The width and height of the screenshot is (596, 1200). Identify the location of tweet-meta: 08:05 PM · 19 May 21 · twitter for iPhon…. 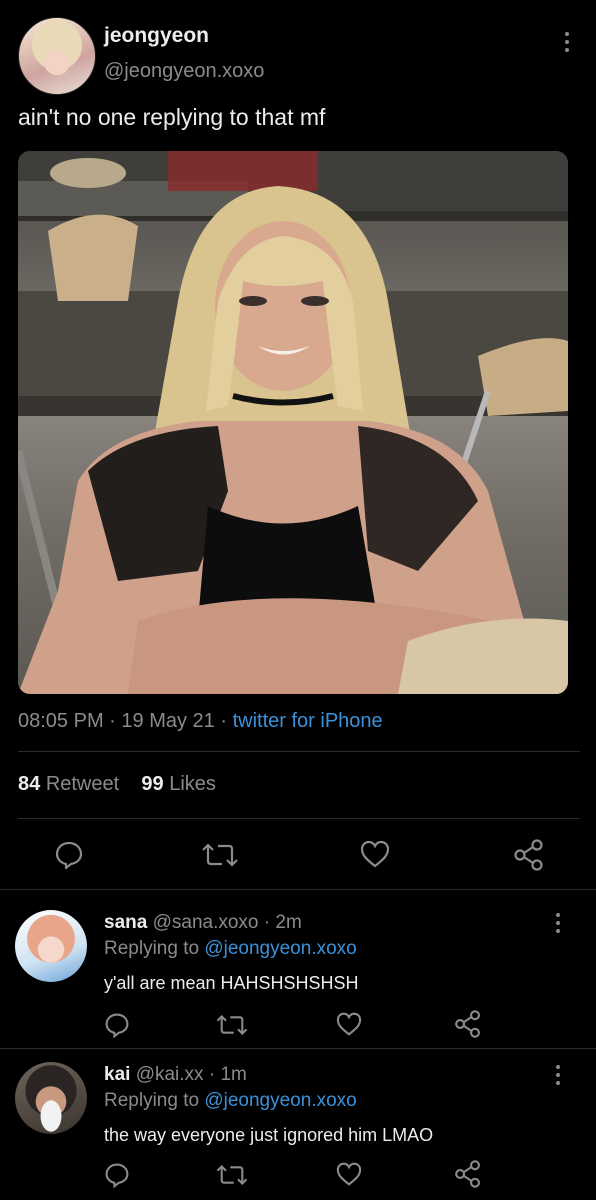
(200, 721).